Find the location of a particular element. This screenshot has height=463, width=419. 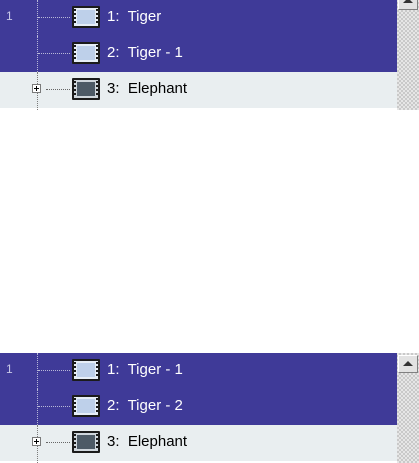

tree-item-label: 2: Tiger - 1 is located at coordinates (145, 52).